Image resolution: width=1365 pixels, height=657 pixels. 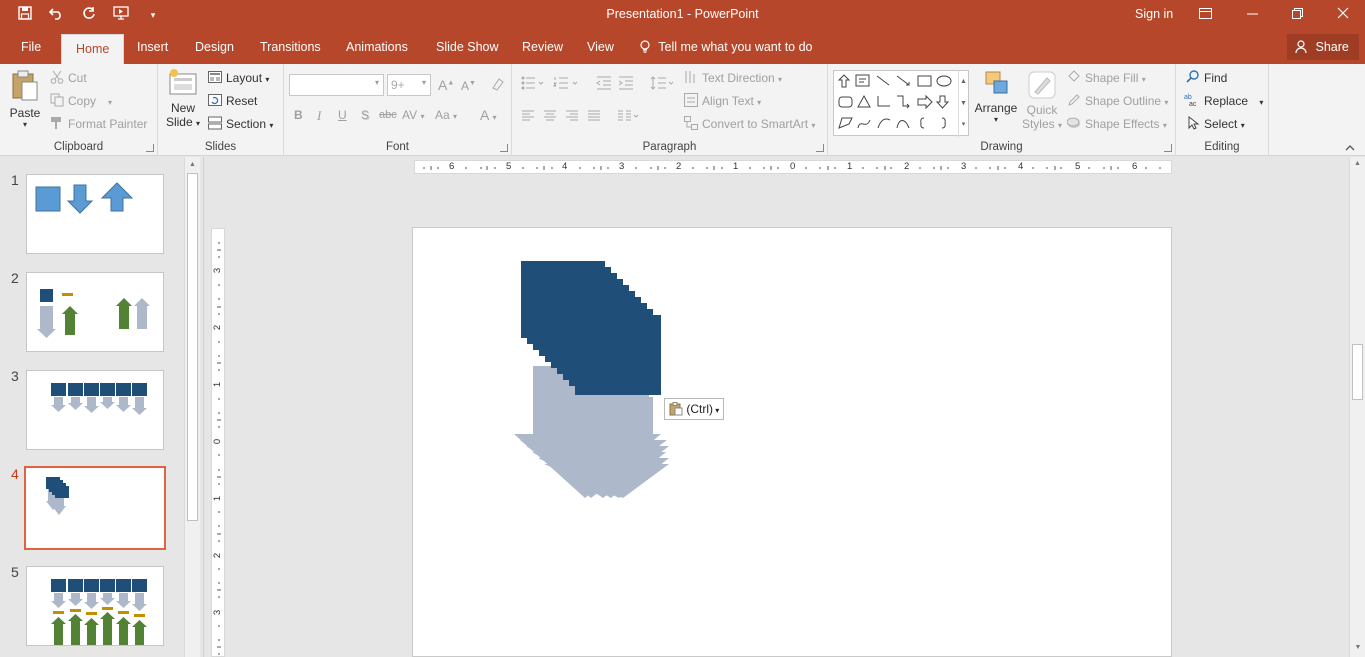 What do you see at coordinates (488, 115) in the screenshot?
I see `font-color-button: A ▾` at bounding box center [488, 115].